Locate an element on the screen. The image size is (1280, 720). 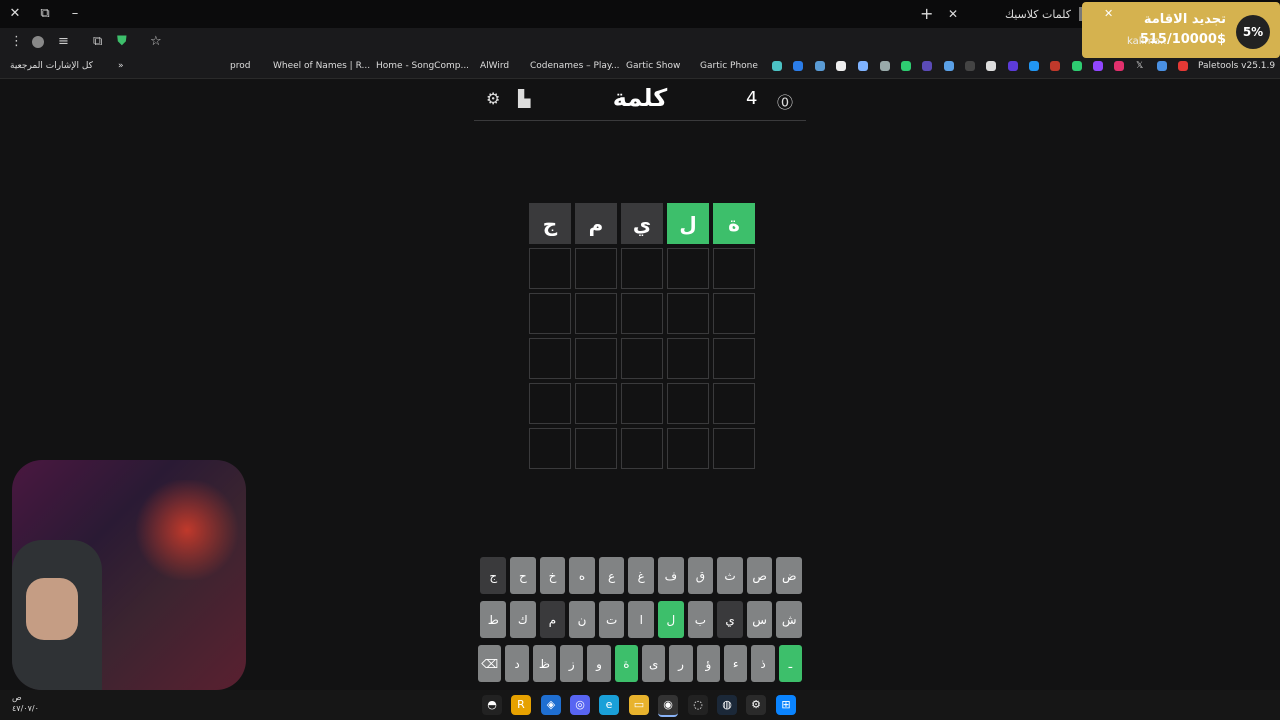
close-window-icon: ✕ is located at coordinates (15, 13).